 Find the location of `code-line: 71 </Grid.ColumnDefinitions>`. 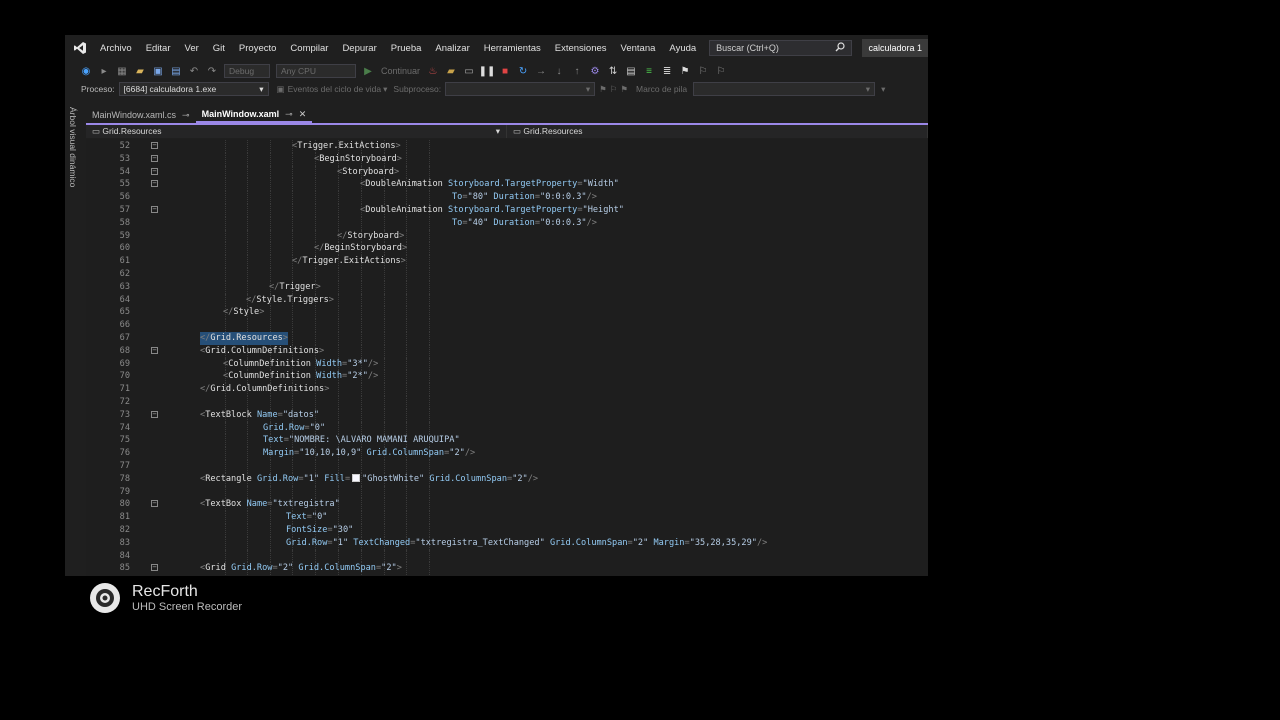

code-line: 71 </Grid.ColumnDefinitions> is located at coordinates (507, 389).